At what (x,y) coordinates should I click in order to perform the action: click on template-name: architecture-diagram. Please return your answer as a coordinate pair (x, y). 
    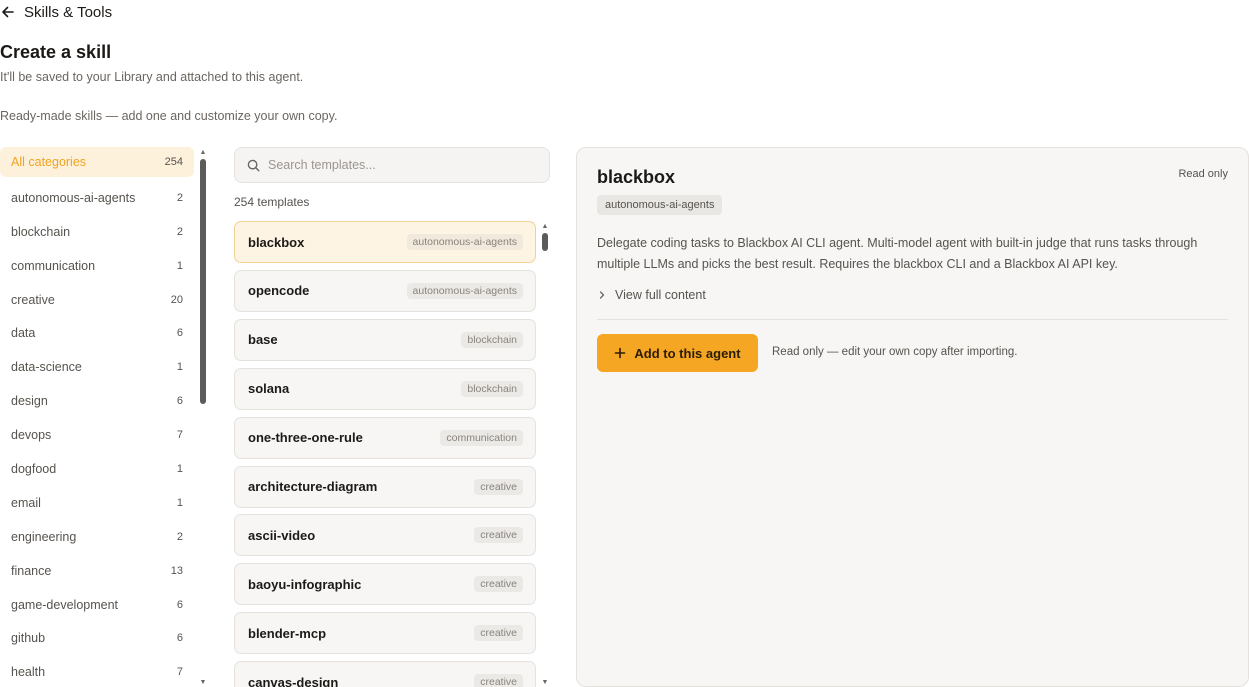
    Looking at the image, I should click on (313, 486).